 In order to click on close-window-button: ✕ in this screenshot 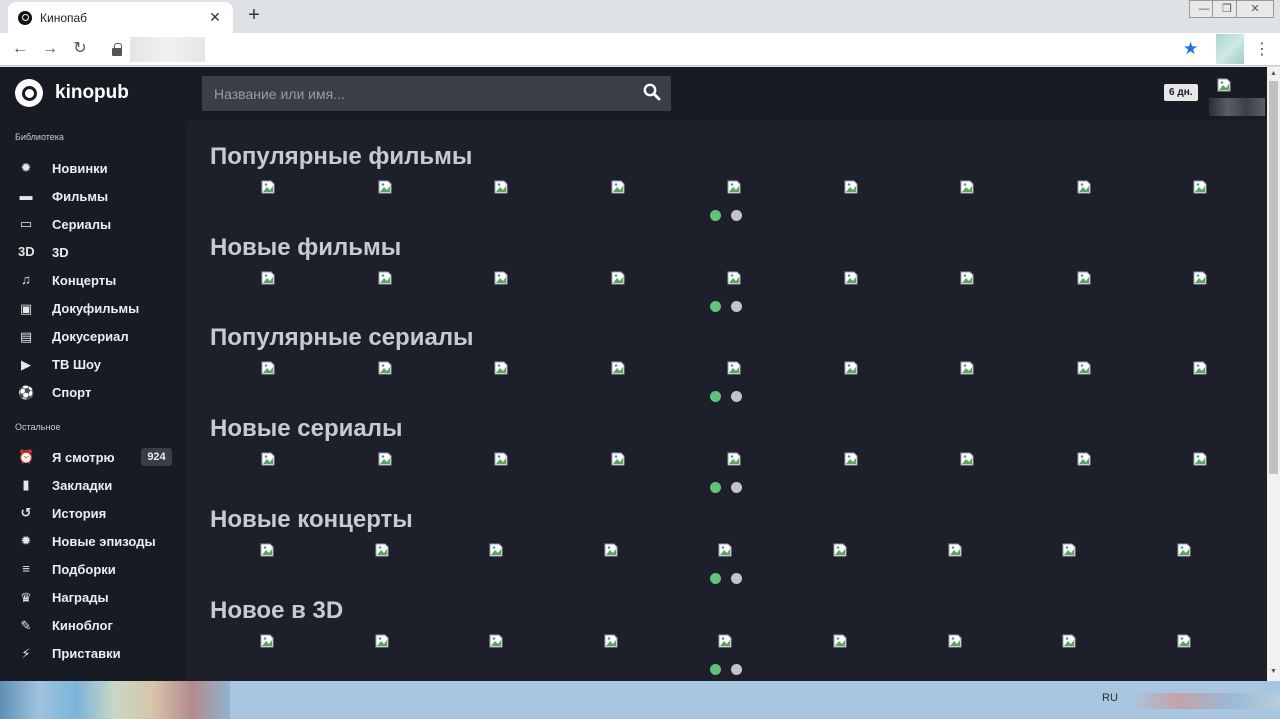, I will do `click(1255, 9)`.